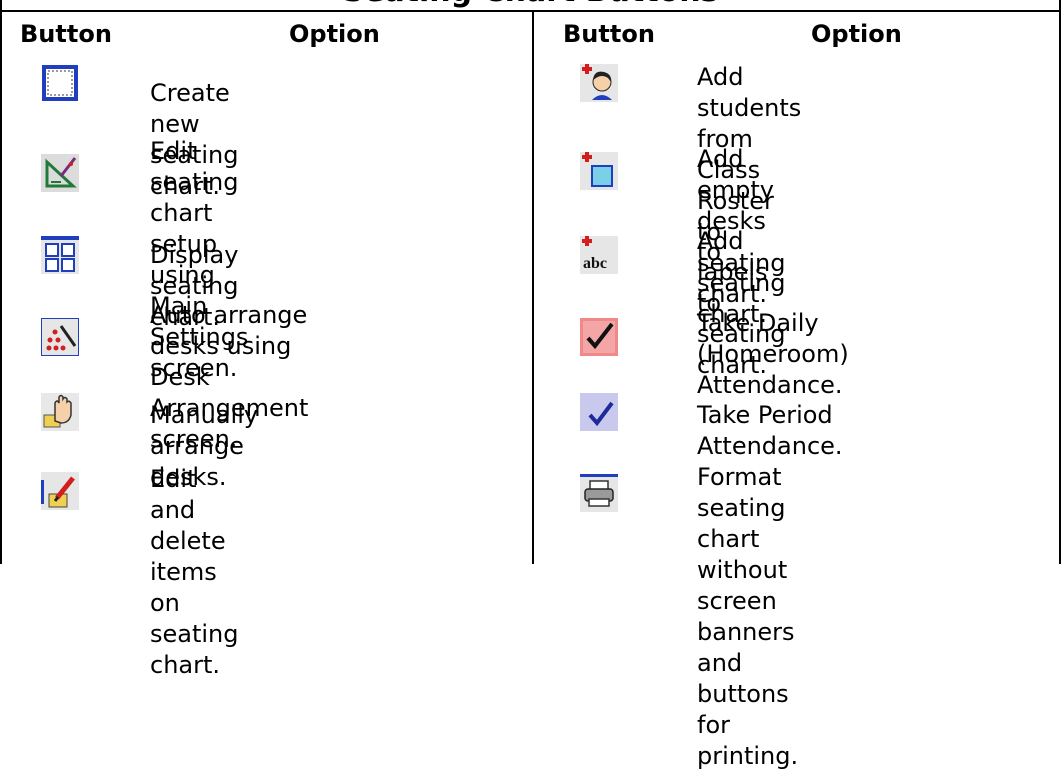 The width and height of the screenshot is (1061, 772). I want to click on display-grid-icon, so click(60, 255).